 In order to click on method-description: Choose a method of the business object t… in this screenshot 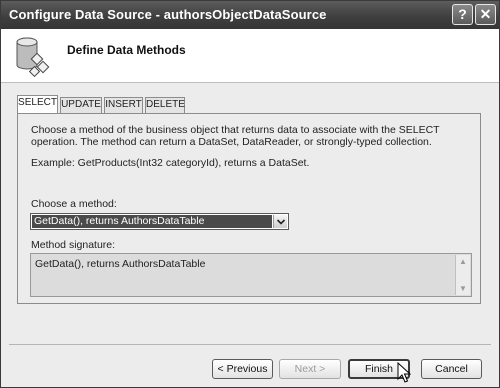, I will do `click(235, 136)`.